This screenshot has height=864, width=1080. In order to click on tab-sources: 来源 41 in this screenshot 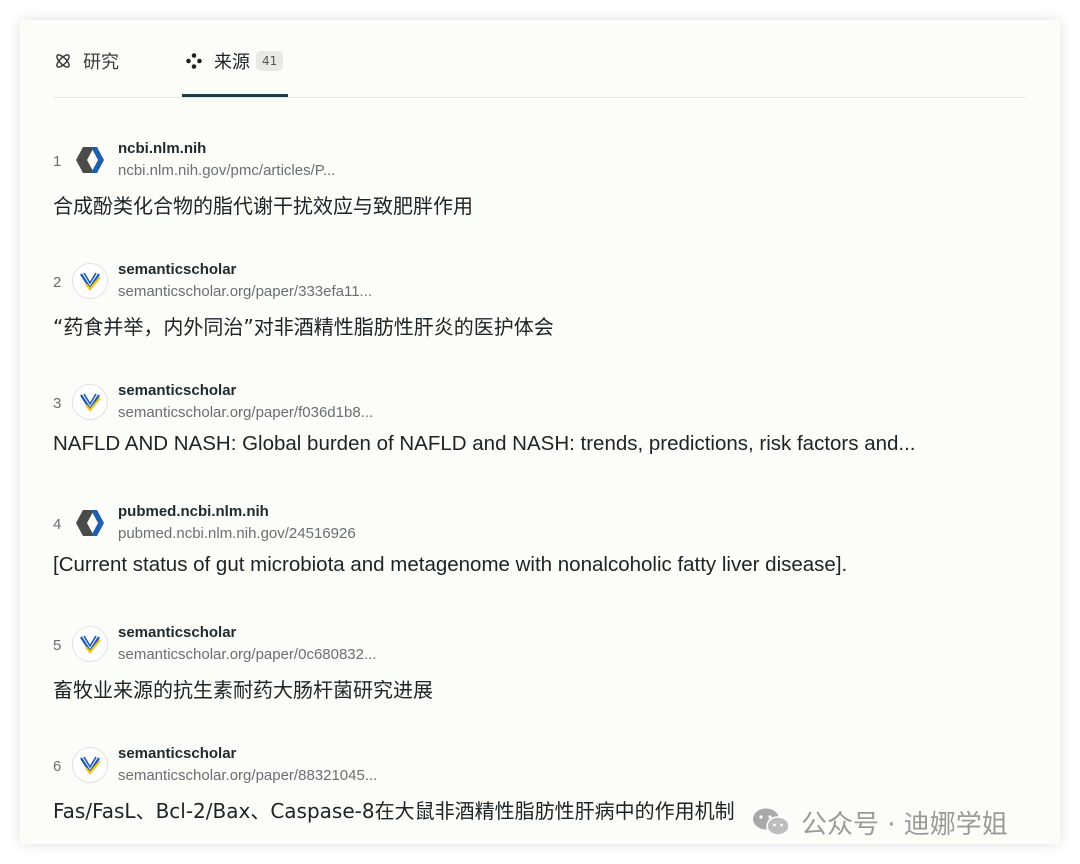, I will do `click(234, 61)`.